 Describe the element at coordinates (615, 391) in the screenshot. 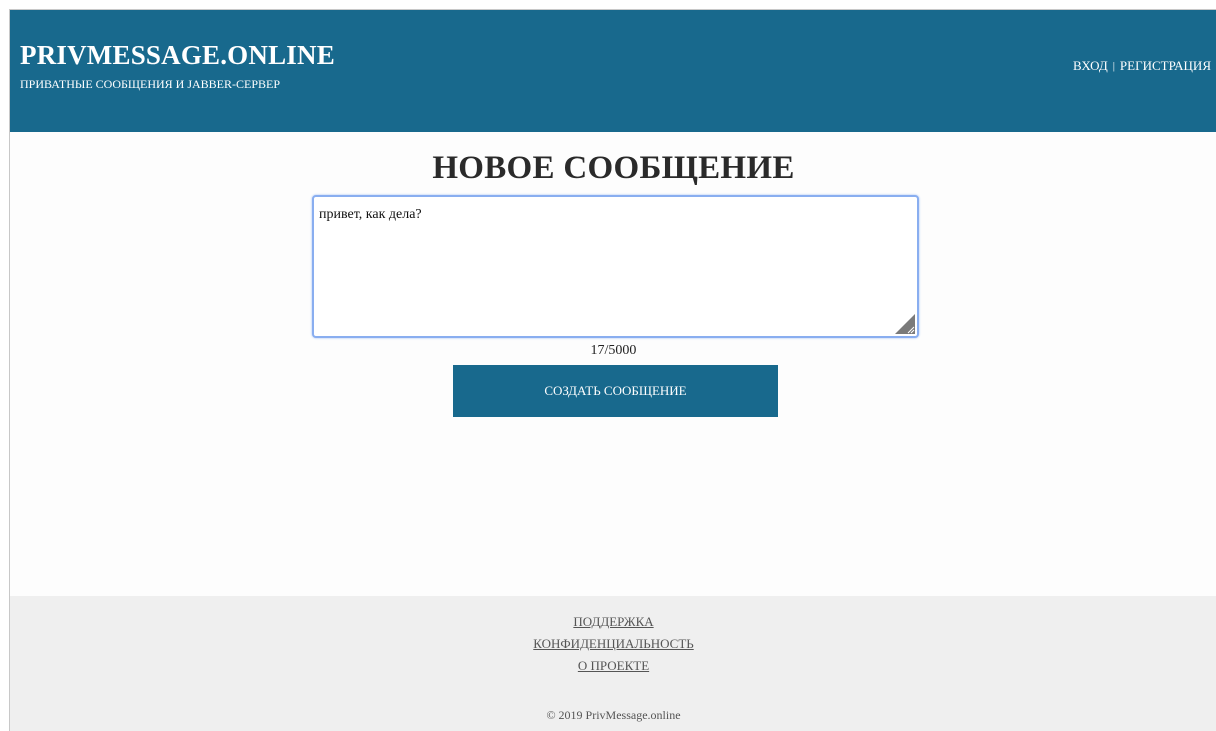

I see `create-message-button: СОЗДАТЬ СООБЩЕНИЕ` at that location.